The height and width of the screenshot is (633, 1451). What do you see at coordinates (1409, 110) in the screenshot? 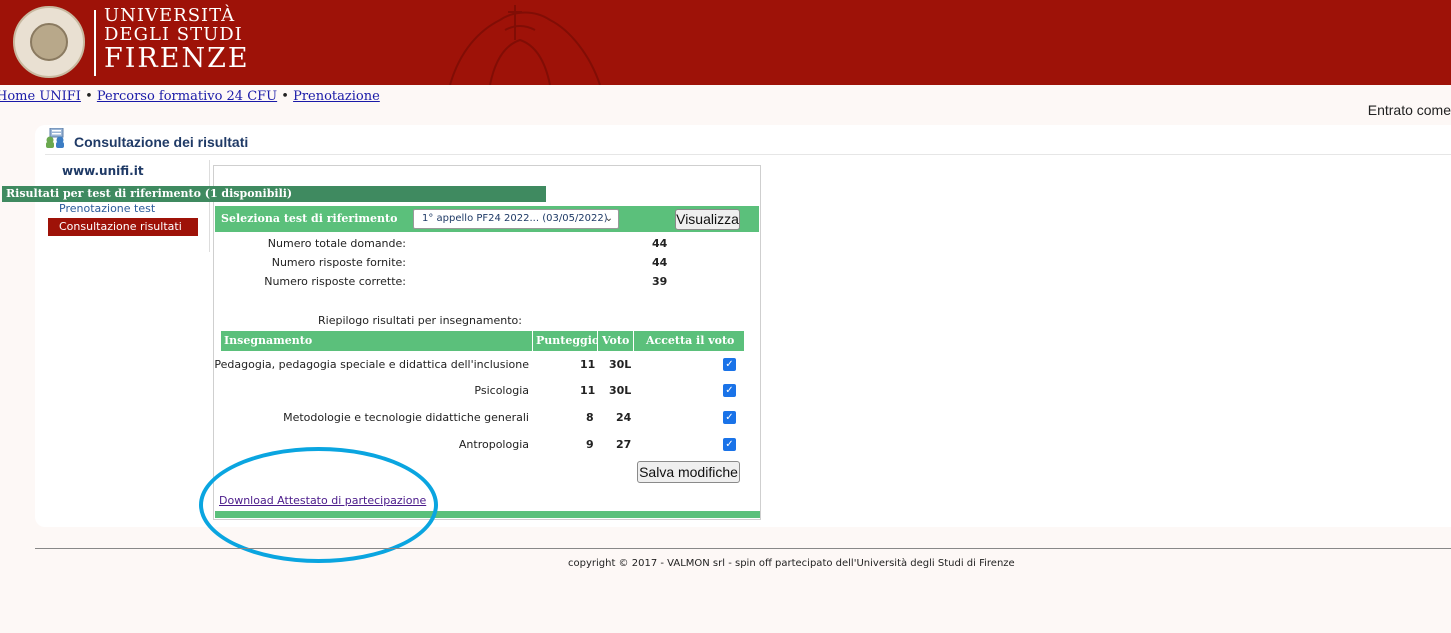
I see `logged-user-label: Entrato come` at bounding box center [1409, 110].